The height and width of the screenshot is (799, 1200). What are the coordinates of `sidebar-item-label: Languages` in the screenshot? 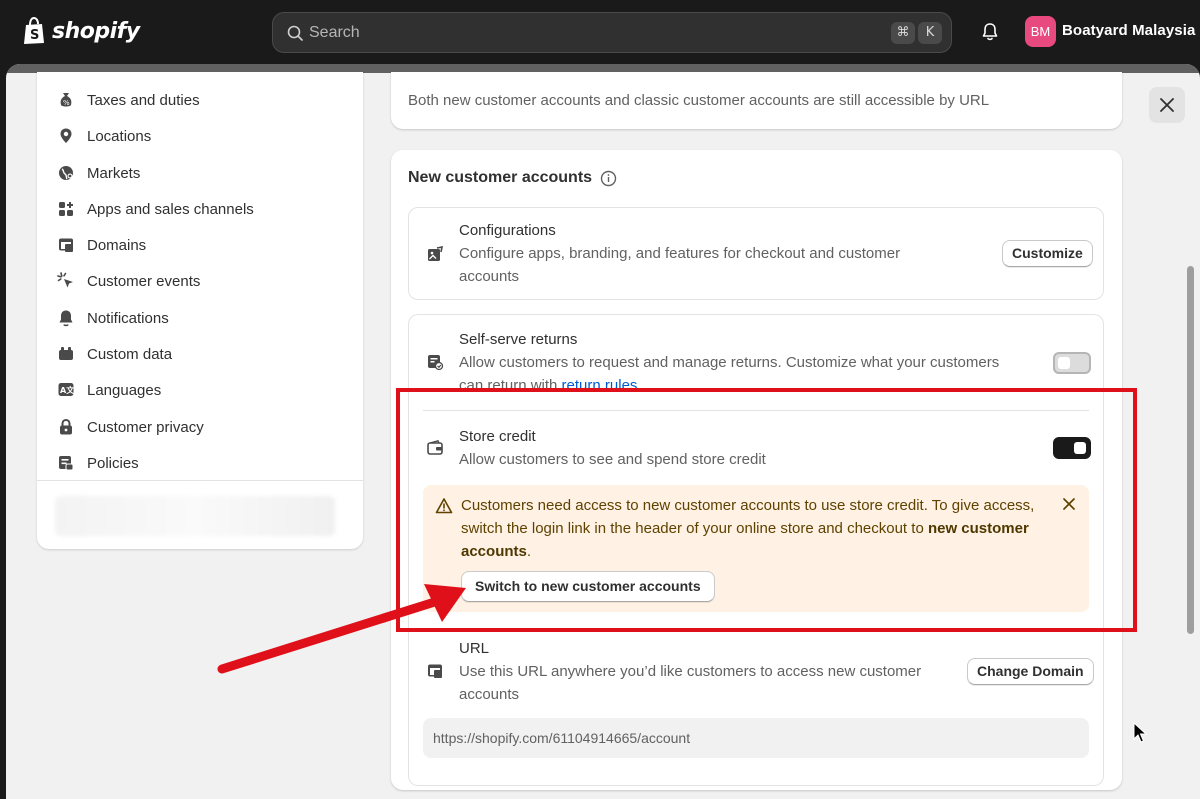 It's located at (124, 390).